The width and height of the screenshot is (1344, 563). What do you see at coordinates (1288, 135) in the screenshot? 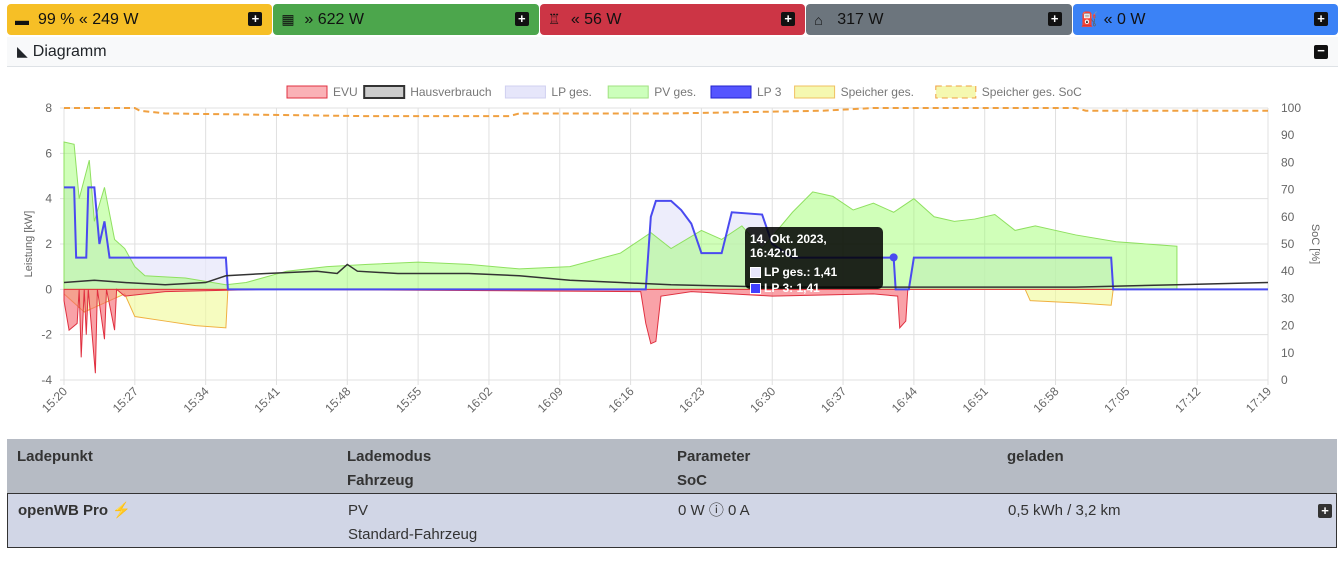
I see `y2-tick-label: 90` at bounding box center [1288, 135].